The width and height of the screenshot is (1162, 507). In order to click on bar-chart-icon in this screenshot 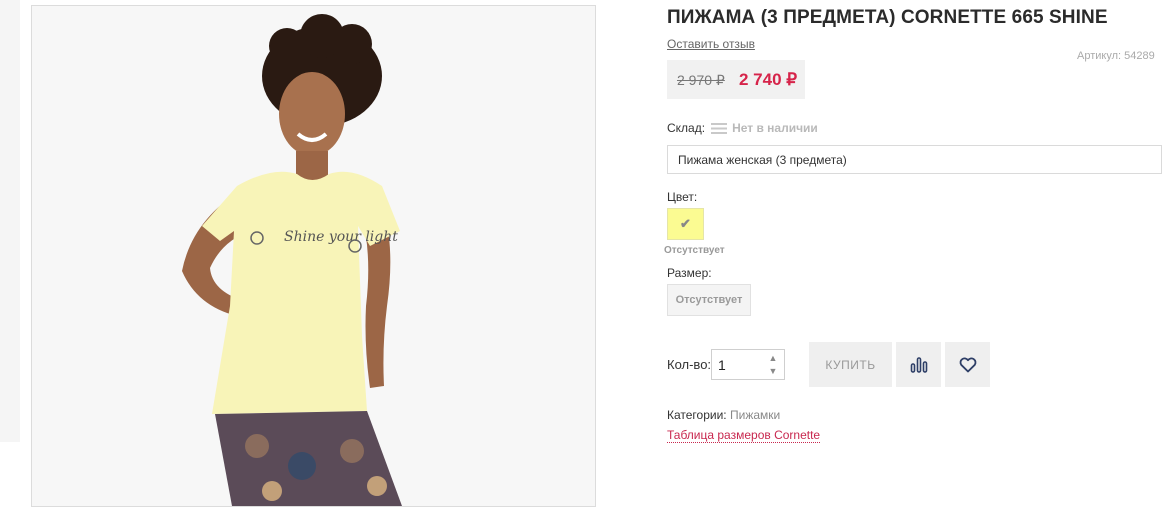, I will do `click(918, 364)`.